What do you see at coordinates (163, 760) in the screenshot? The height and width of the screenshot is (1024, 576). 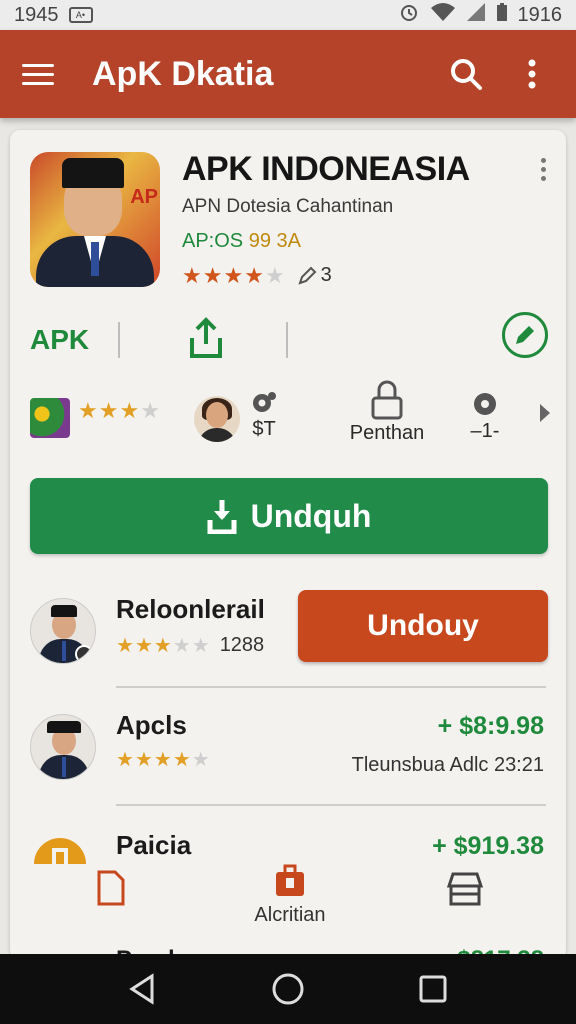 I see `list-item-rating: ★ ★ ★ ★ ★` at bounding box center [163, 760].